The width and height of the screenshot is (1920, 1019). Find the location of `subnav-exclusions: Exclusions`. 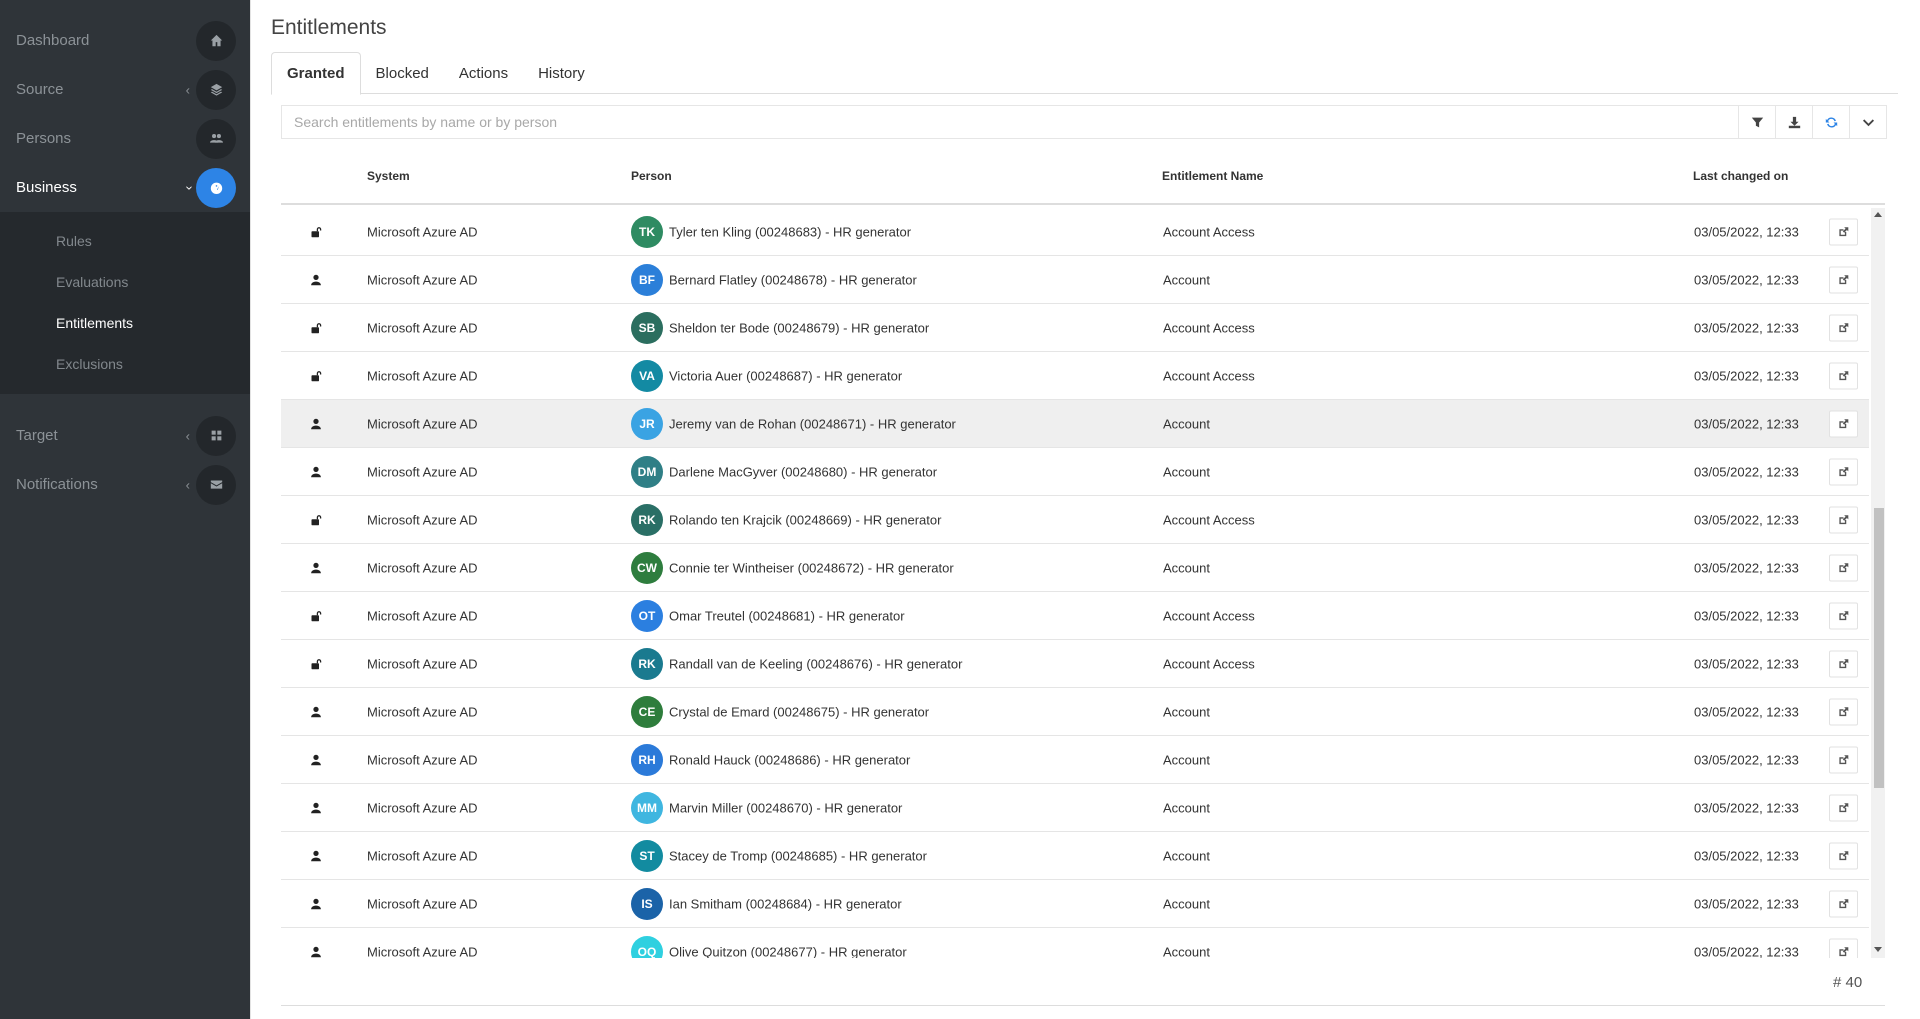

subnav-exclusions: Exclusions is located at coordinates (125, 363).